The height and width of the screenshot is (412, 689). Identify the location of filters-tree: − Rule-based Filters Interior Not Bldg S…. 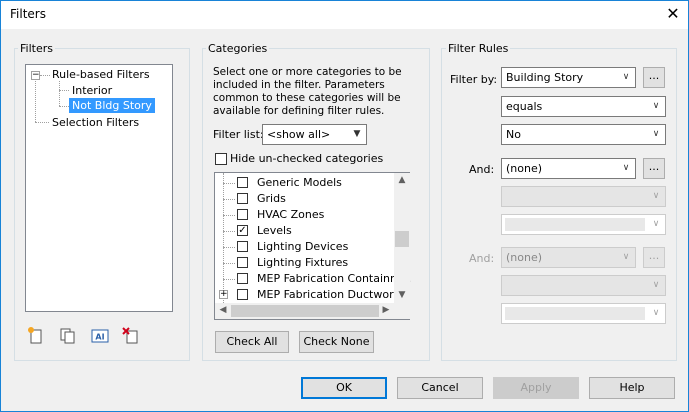
(99, 188).